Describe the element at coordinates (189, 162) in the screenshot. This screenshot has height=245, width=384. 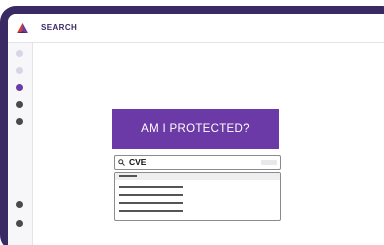
I see `search-input` at that location.